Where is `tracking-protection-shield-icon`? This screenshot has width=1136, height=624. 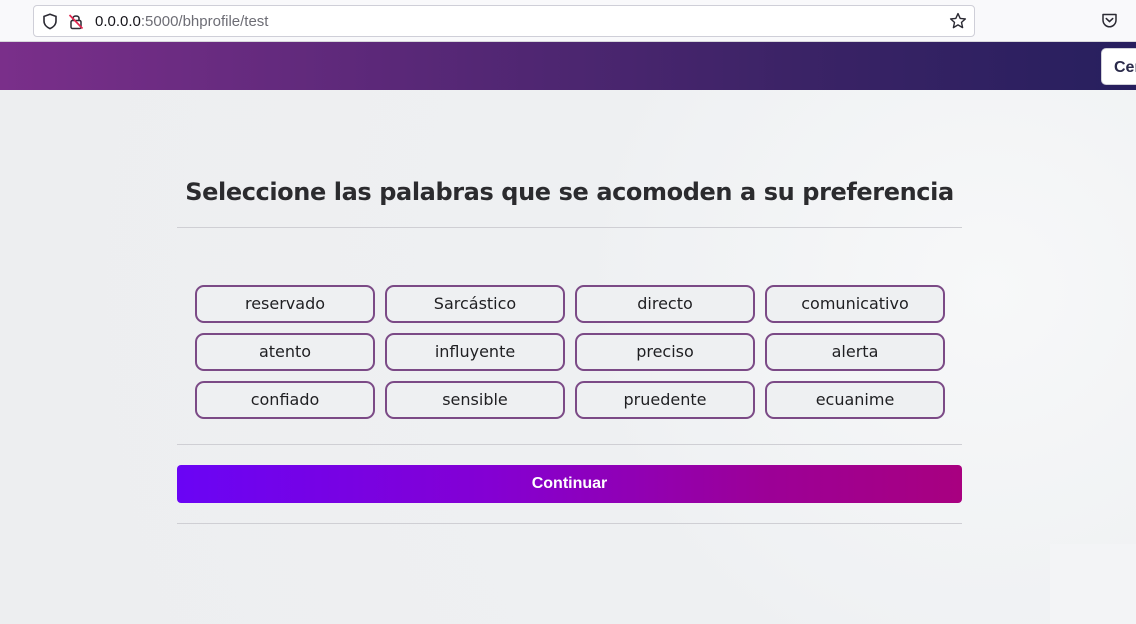 tracking-protection-shield-icon is located at coordinates (50, 21).